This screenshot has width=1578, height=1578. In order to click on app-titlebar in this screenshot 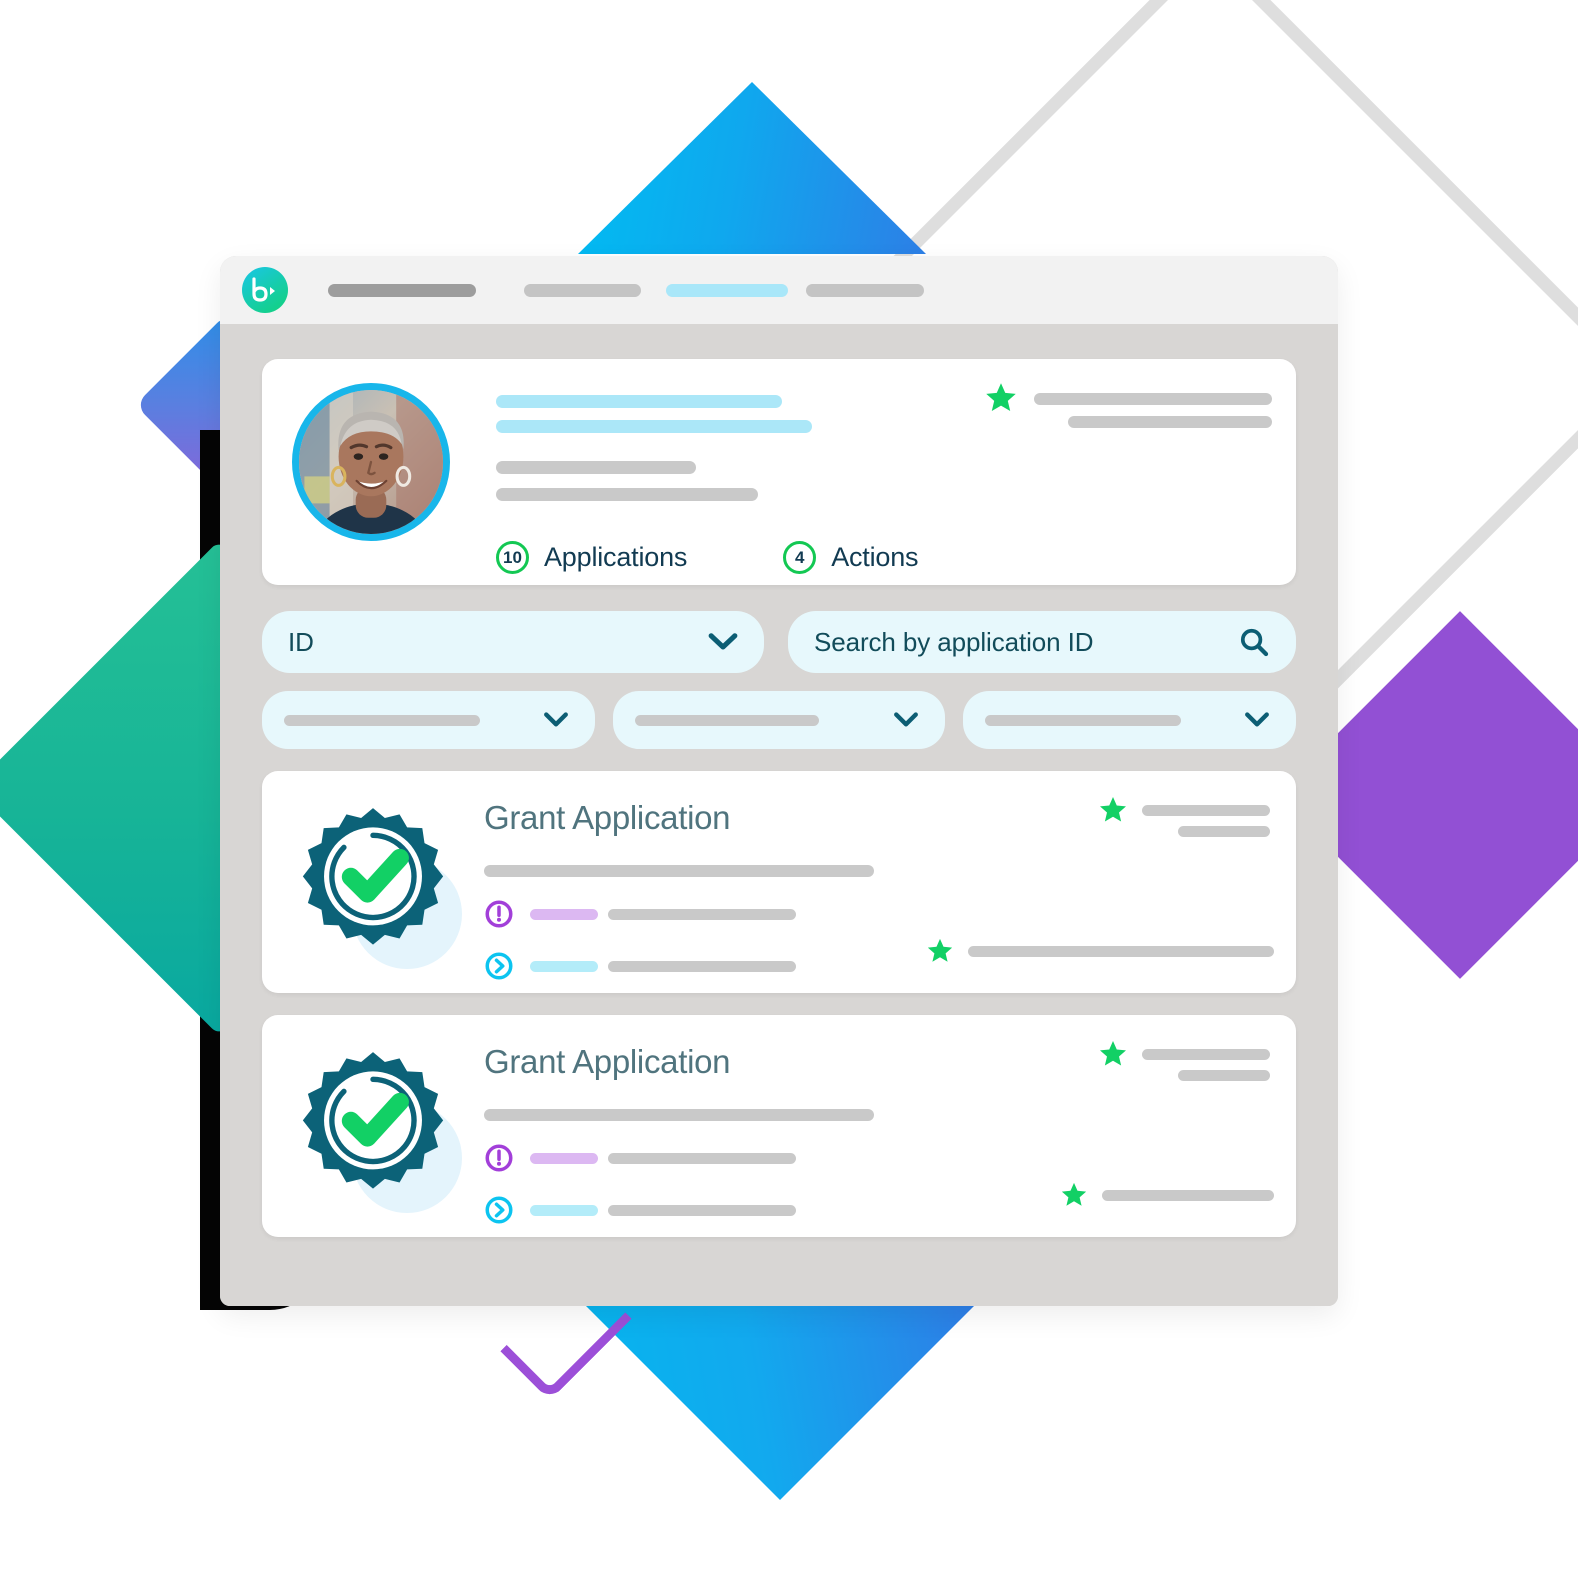, I will do `click(779, 290)`.